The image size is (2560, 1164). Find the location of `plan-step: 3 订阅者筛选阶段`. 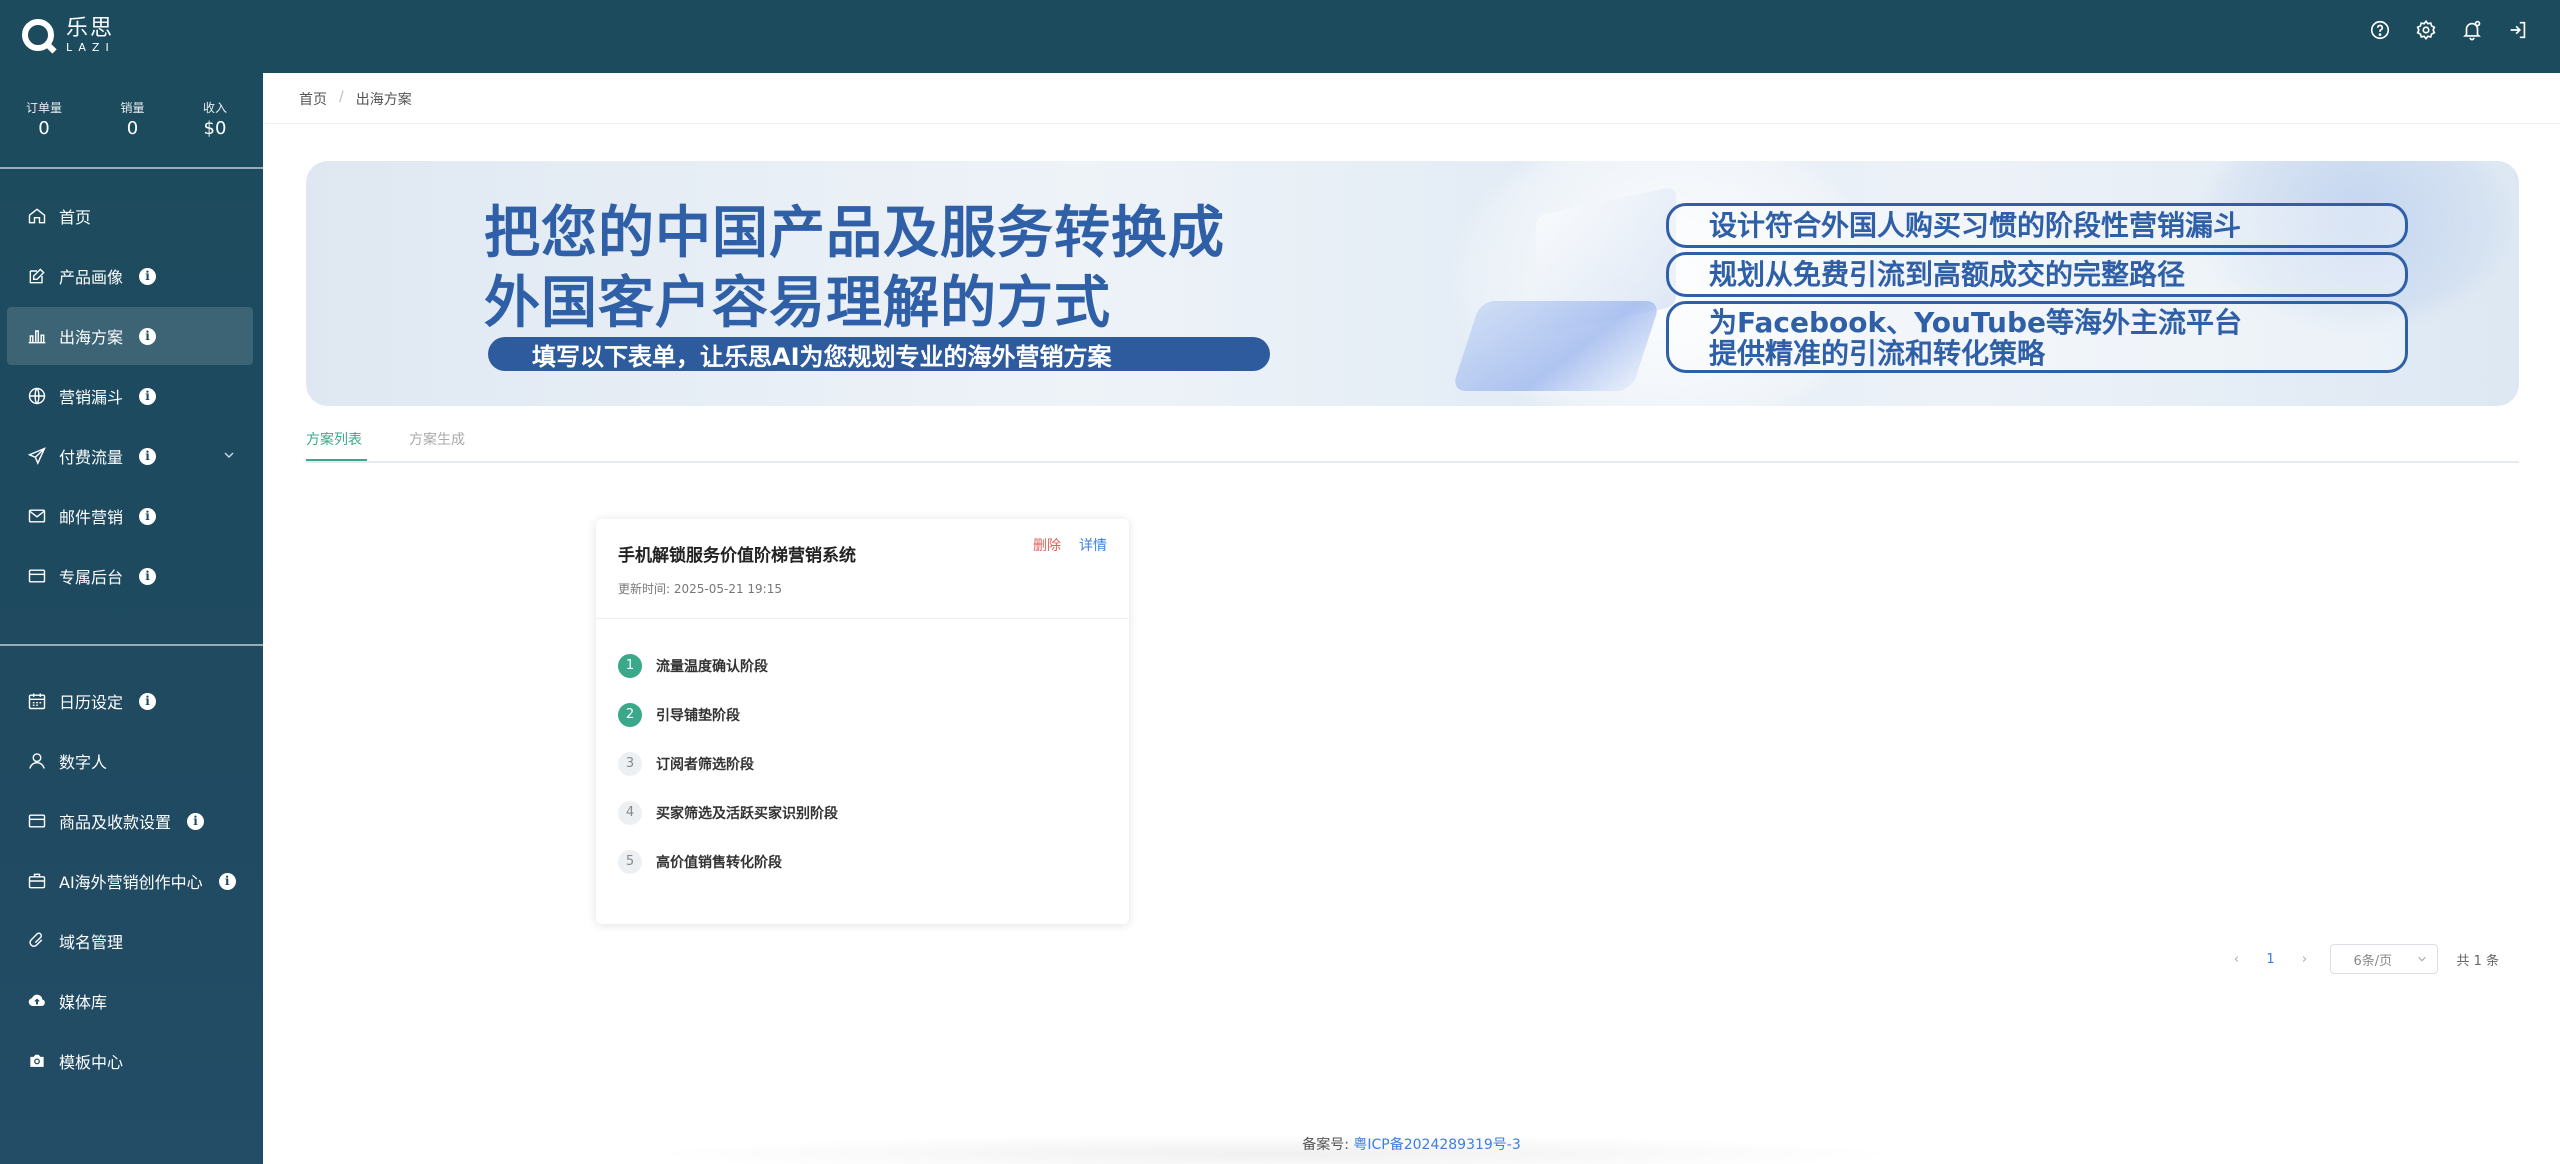

plan-step: 3 订阅者筛选阶段 is located at coordinates (862, 763).